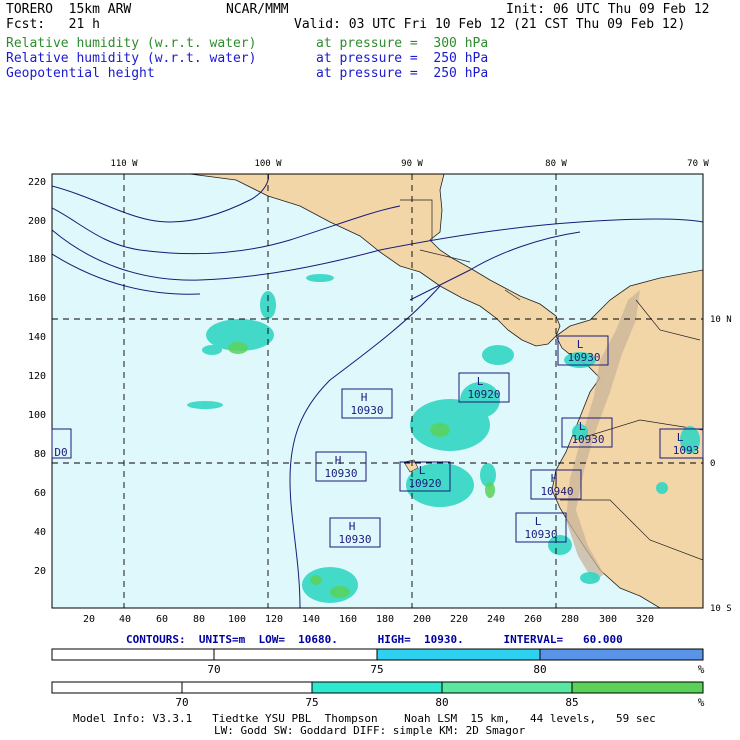 The height and width of the screenshot is (740, 740). Describe the element at coordinates (533, 619) in the screenshot. I see `x-tick: 260` at that location.